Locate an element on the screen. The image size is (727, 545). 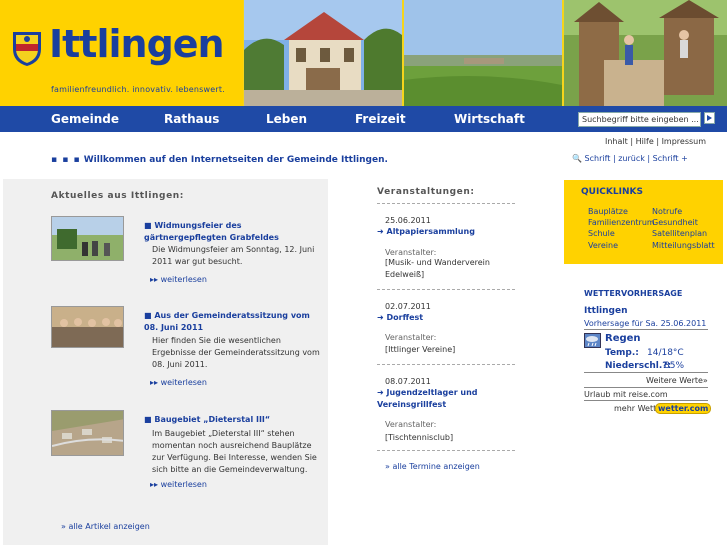
weather-condition: Regen is located at coordinates (623, 338).